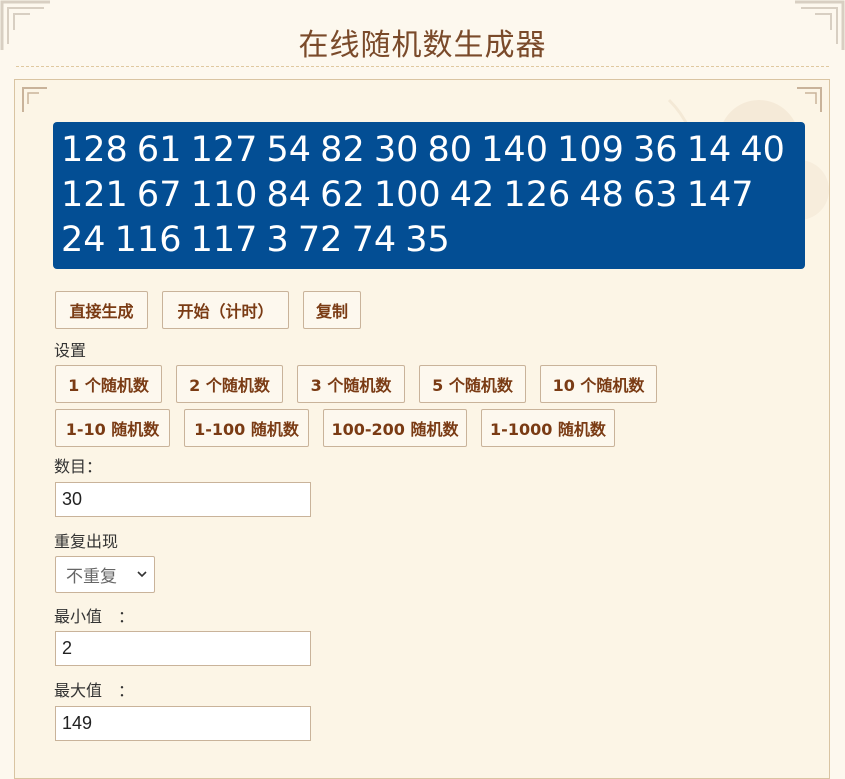 The image size is (845, 779). What do you see at coordinates (142, 574) in the screenshot?
I see `chevron-down-icon` at bounding box center [142, 574].